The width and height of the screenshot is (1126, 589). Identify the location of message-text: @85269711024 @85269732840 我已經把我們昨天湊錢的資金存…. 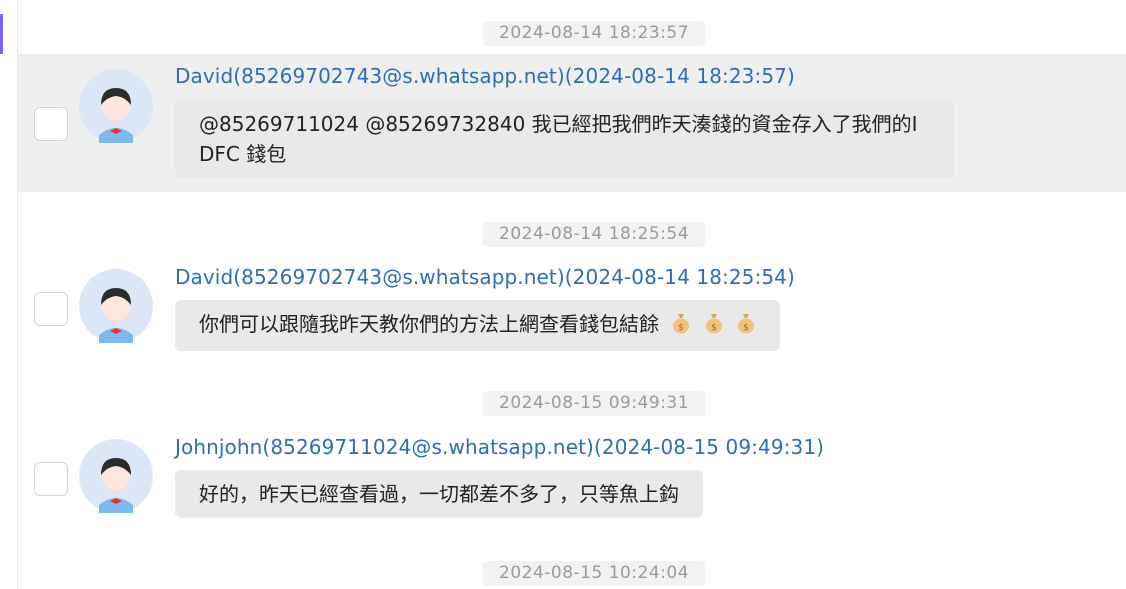
(558, 139).